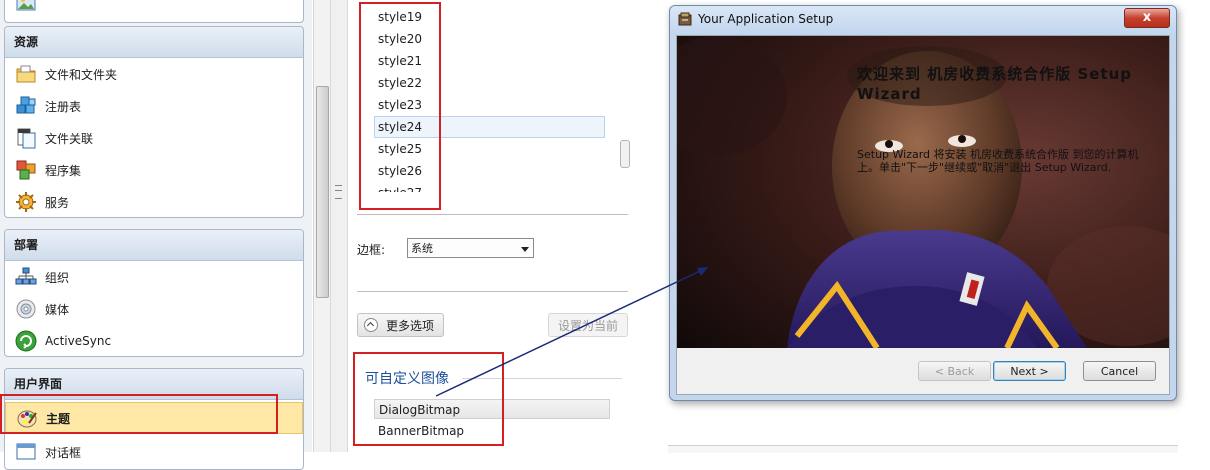 The height and width of the screenshot is (470, 1210). Describe the element at coordinates (57, 202) in the screenshot. I see `sidebar-item-label: 服务` at that location.